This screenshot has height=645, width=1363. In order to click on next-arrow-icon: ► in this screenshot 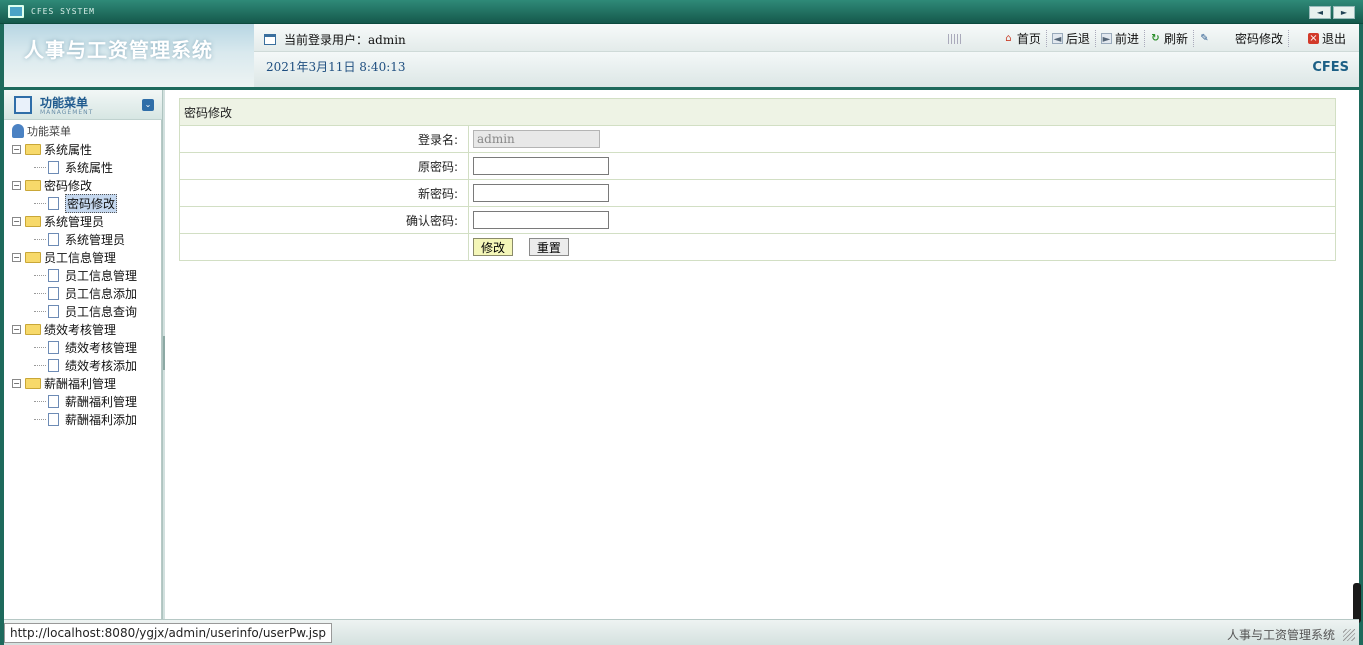, I will do `click(1344, 12)`.